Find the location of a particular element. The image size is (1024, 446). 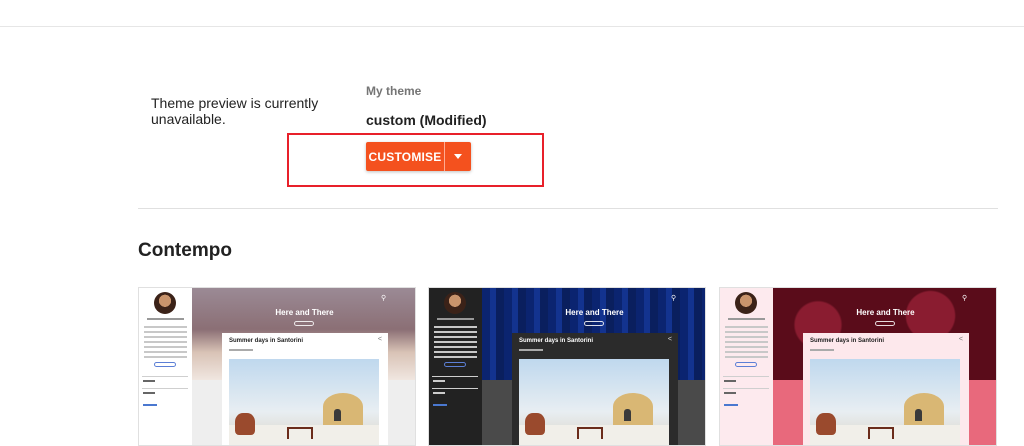

customise-button-group: CUSTOMISE is located at coordinates (418, 156).